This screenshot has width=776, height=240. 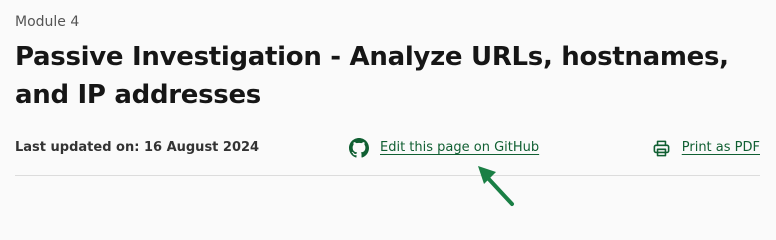 What do you see at coordinates (359, 148) in the screenshot?
I see `github-icon` at bounding box center [359, 148].